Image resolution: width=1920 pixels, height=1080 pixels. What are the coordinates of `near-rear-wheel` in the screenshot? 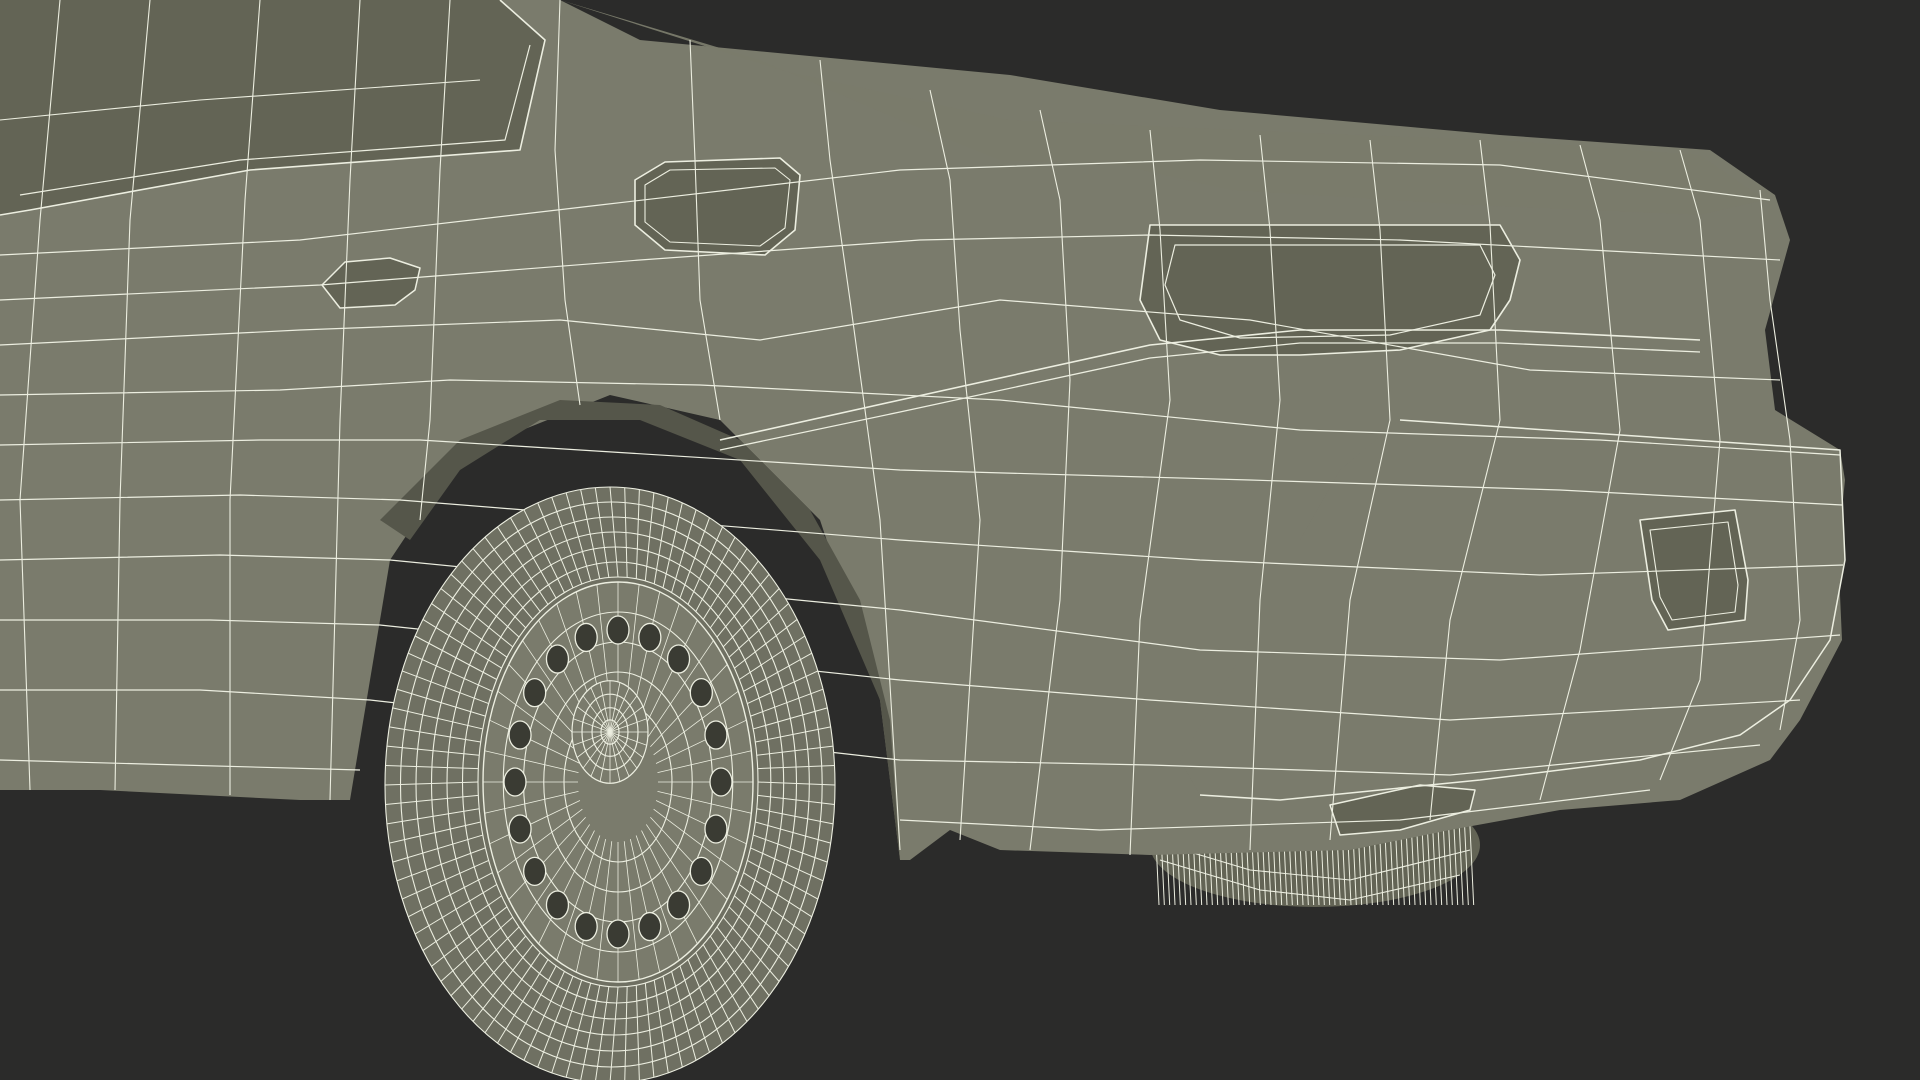 It's located at (610, 783).